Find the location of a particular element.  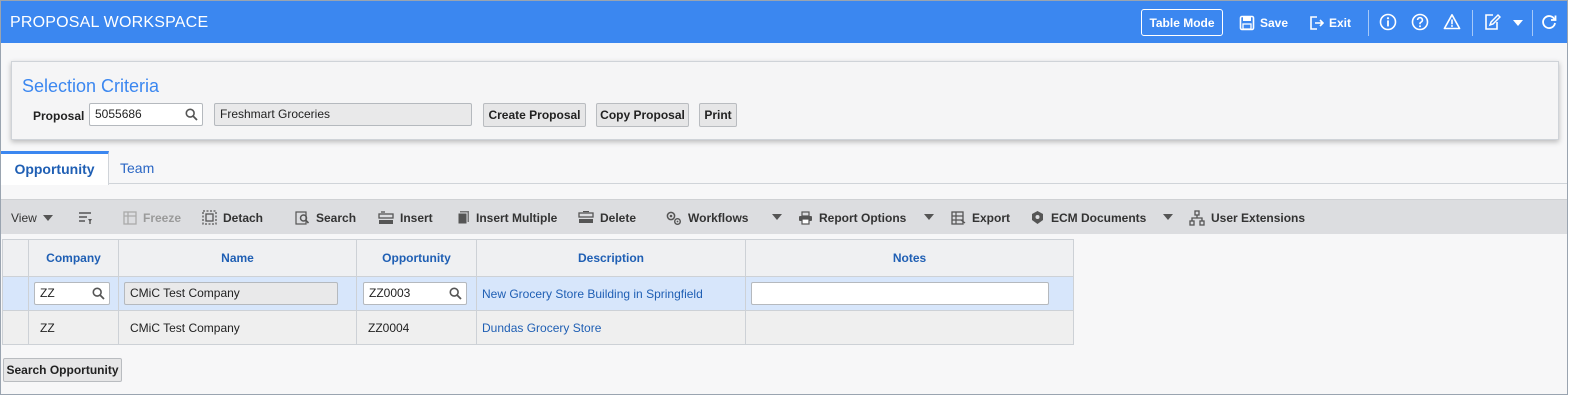

insert-label: Insert is located at coordinates (416, 217).